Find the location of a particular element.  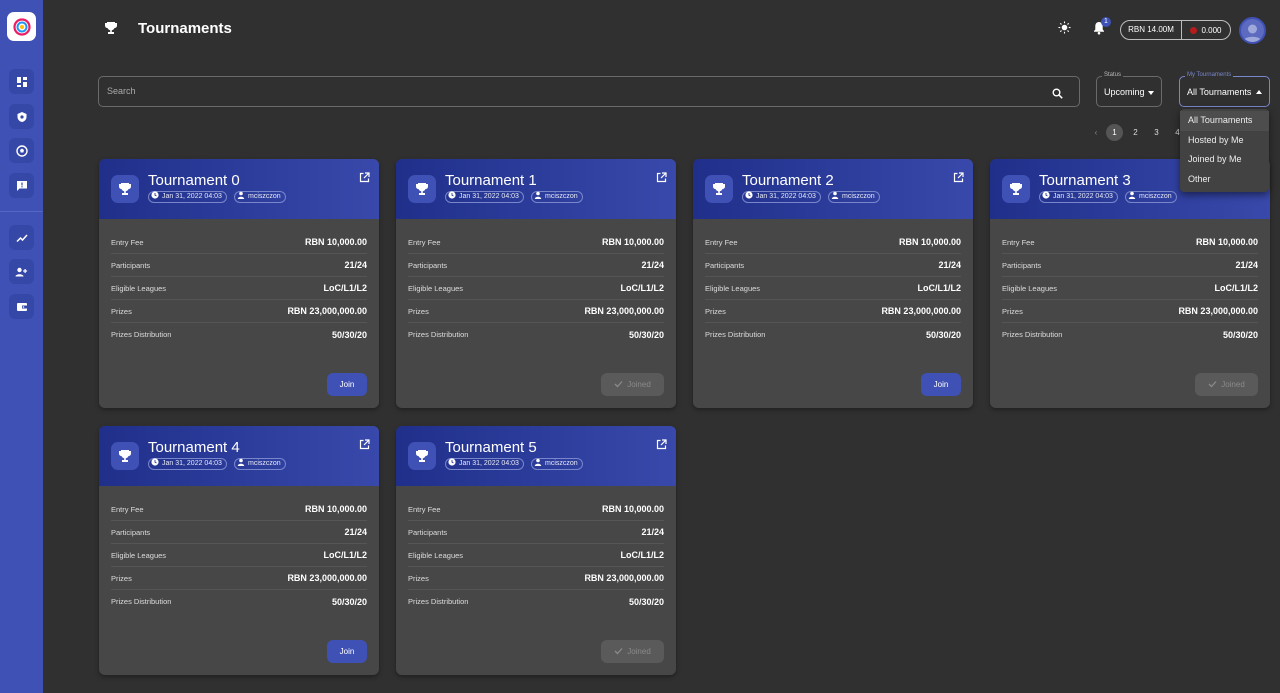

row-value: RBN 10,000.00 is located at coordinates (929, 242).